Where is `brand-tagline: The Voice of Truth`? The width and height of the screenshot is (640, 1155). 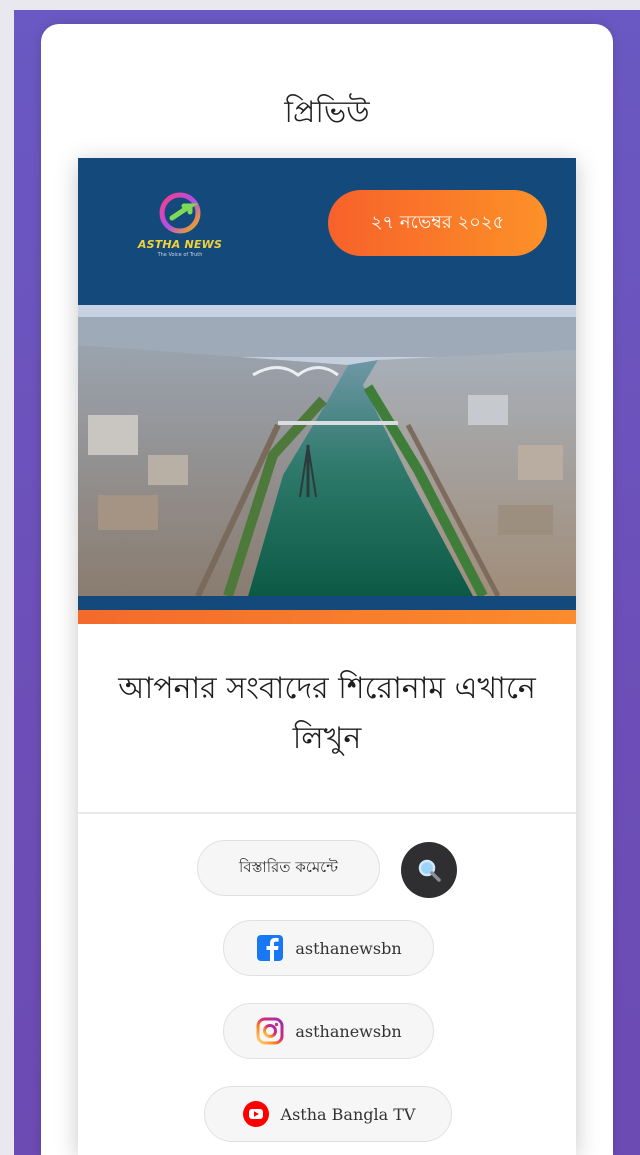 brand-tagline: The Voice of Truth is located at coordinates (180, 255).